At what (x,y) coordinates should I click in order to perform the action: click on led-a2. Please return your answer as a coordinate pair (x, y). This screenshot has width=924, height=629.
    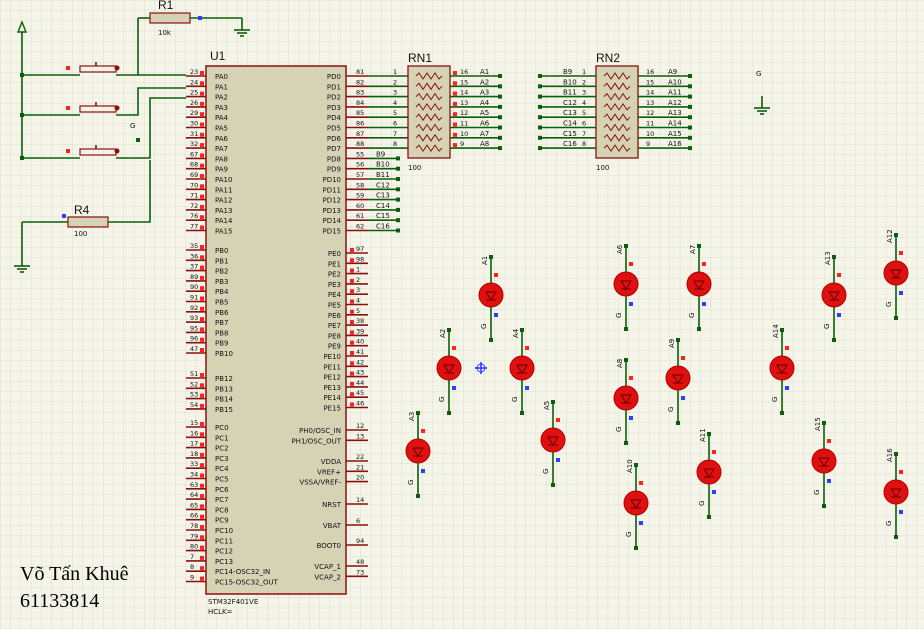
    Looking at the image, I should click on (449, 368).